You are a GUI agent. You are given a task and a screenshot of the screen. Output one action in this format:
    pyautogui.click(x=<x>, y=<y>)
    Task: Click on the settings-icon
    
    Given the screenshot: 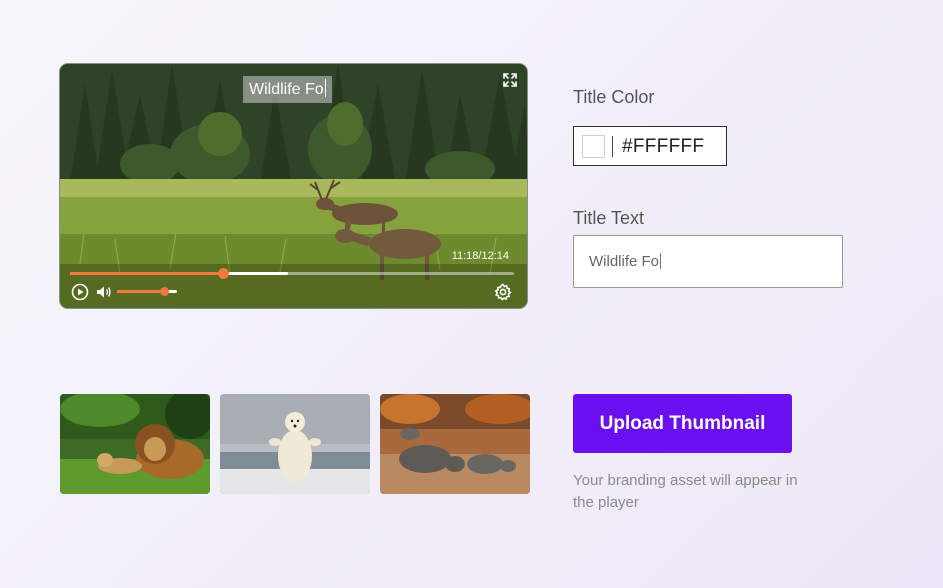 What is the action you would take?
    pyautogui.click(x=503, y=292)
    